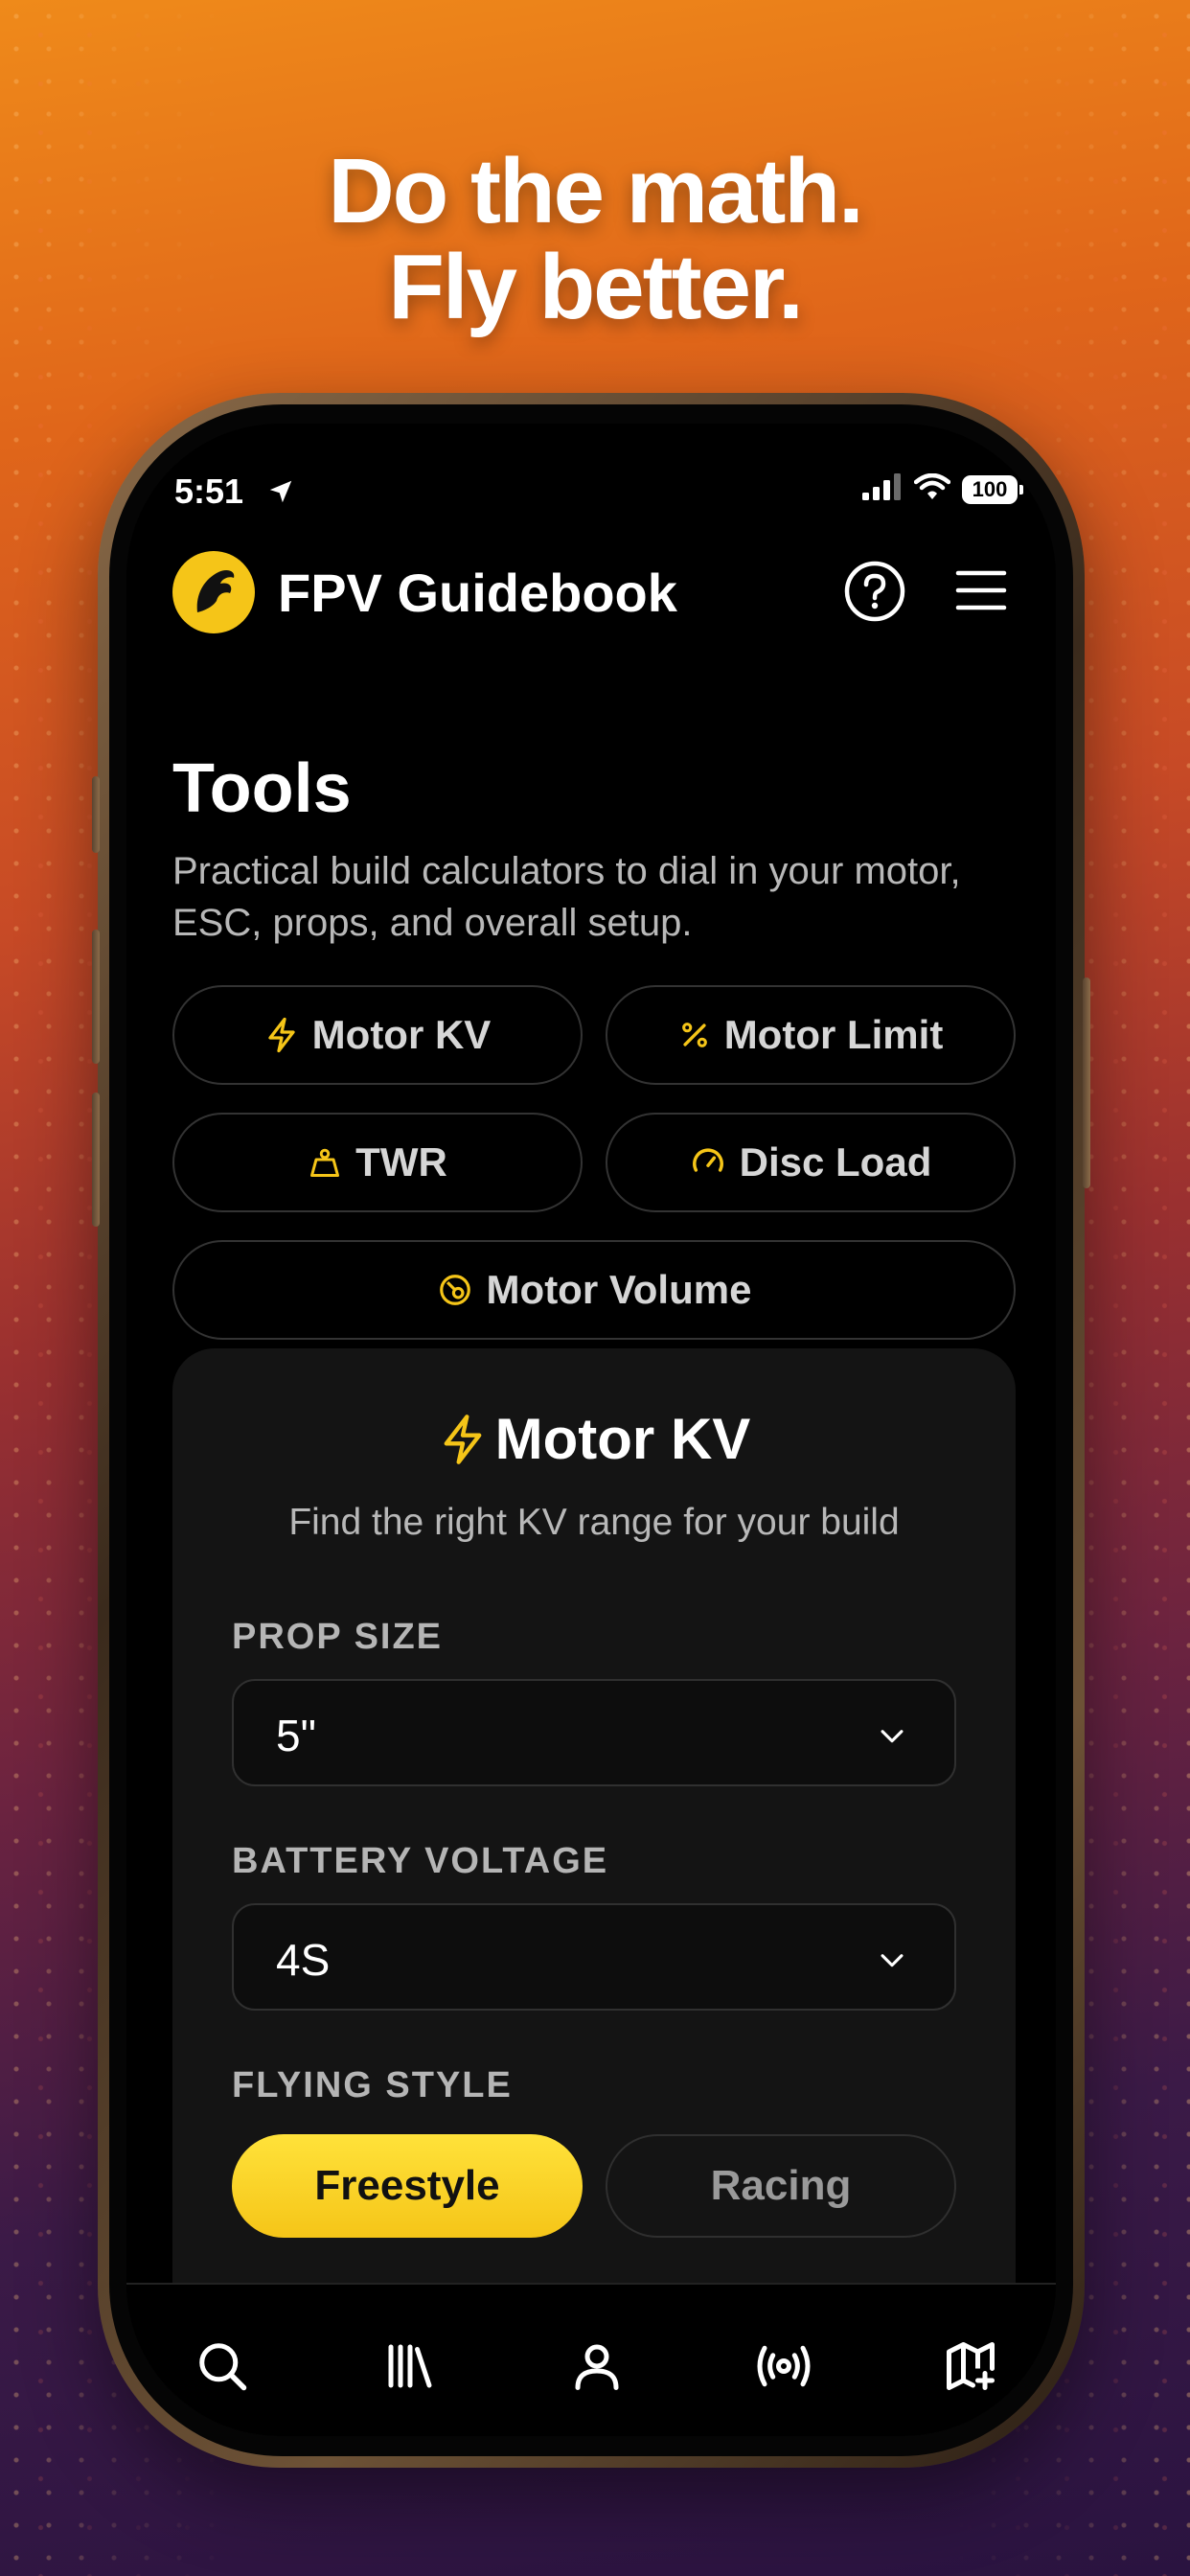 The image size is (1190, 2576). I want to click on tool-chip-motor-volume: Motor Volume, so click(594, 1290).